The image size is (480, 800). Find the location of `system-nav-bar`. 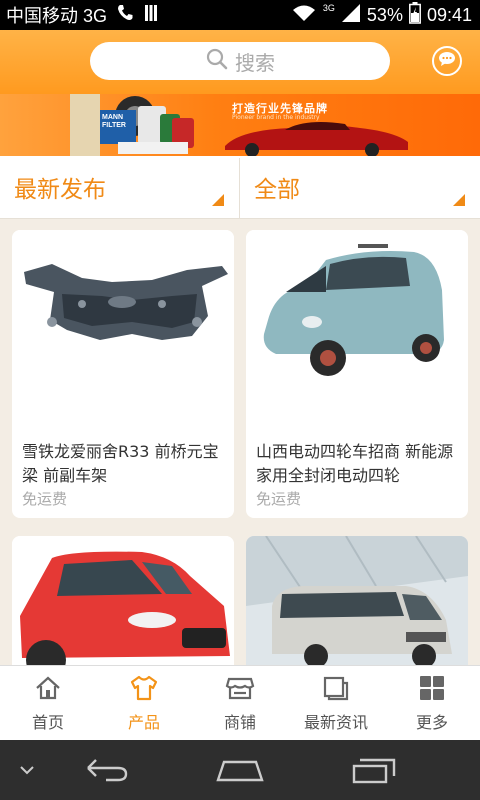

system-nav-bar is located at coordinates (240, 770).